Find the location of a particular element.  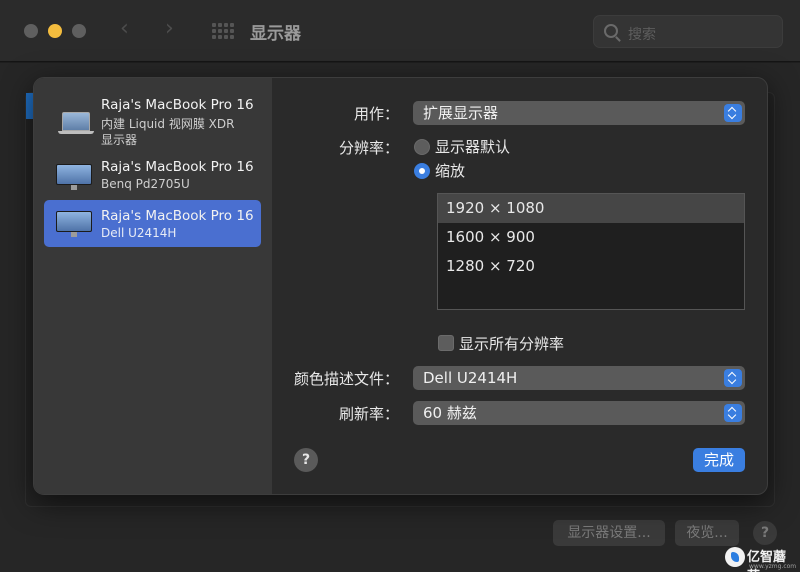

close-window-button is located at coordinates (31, 31).